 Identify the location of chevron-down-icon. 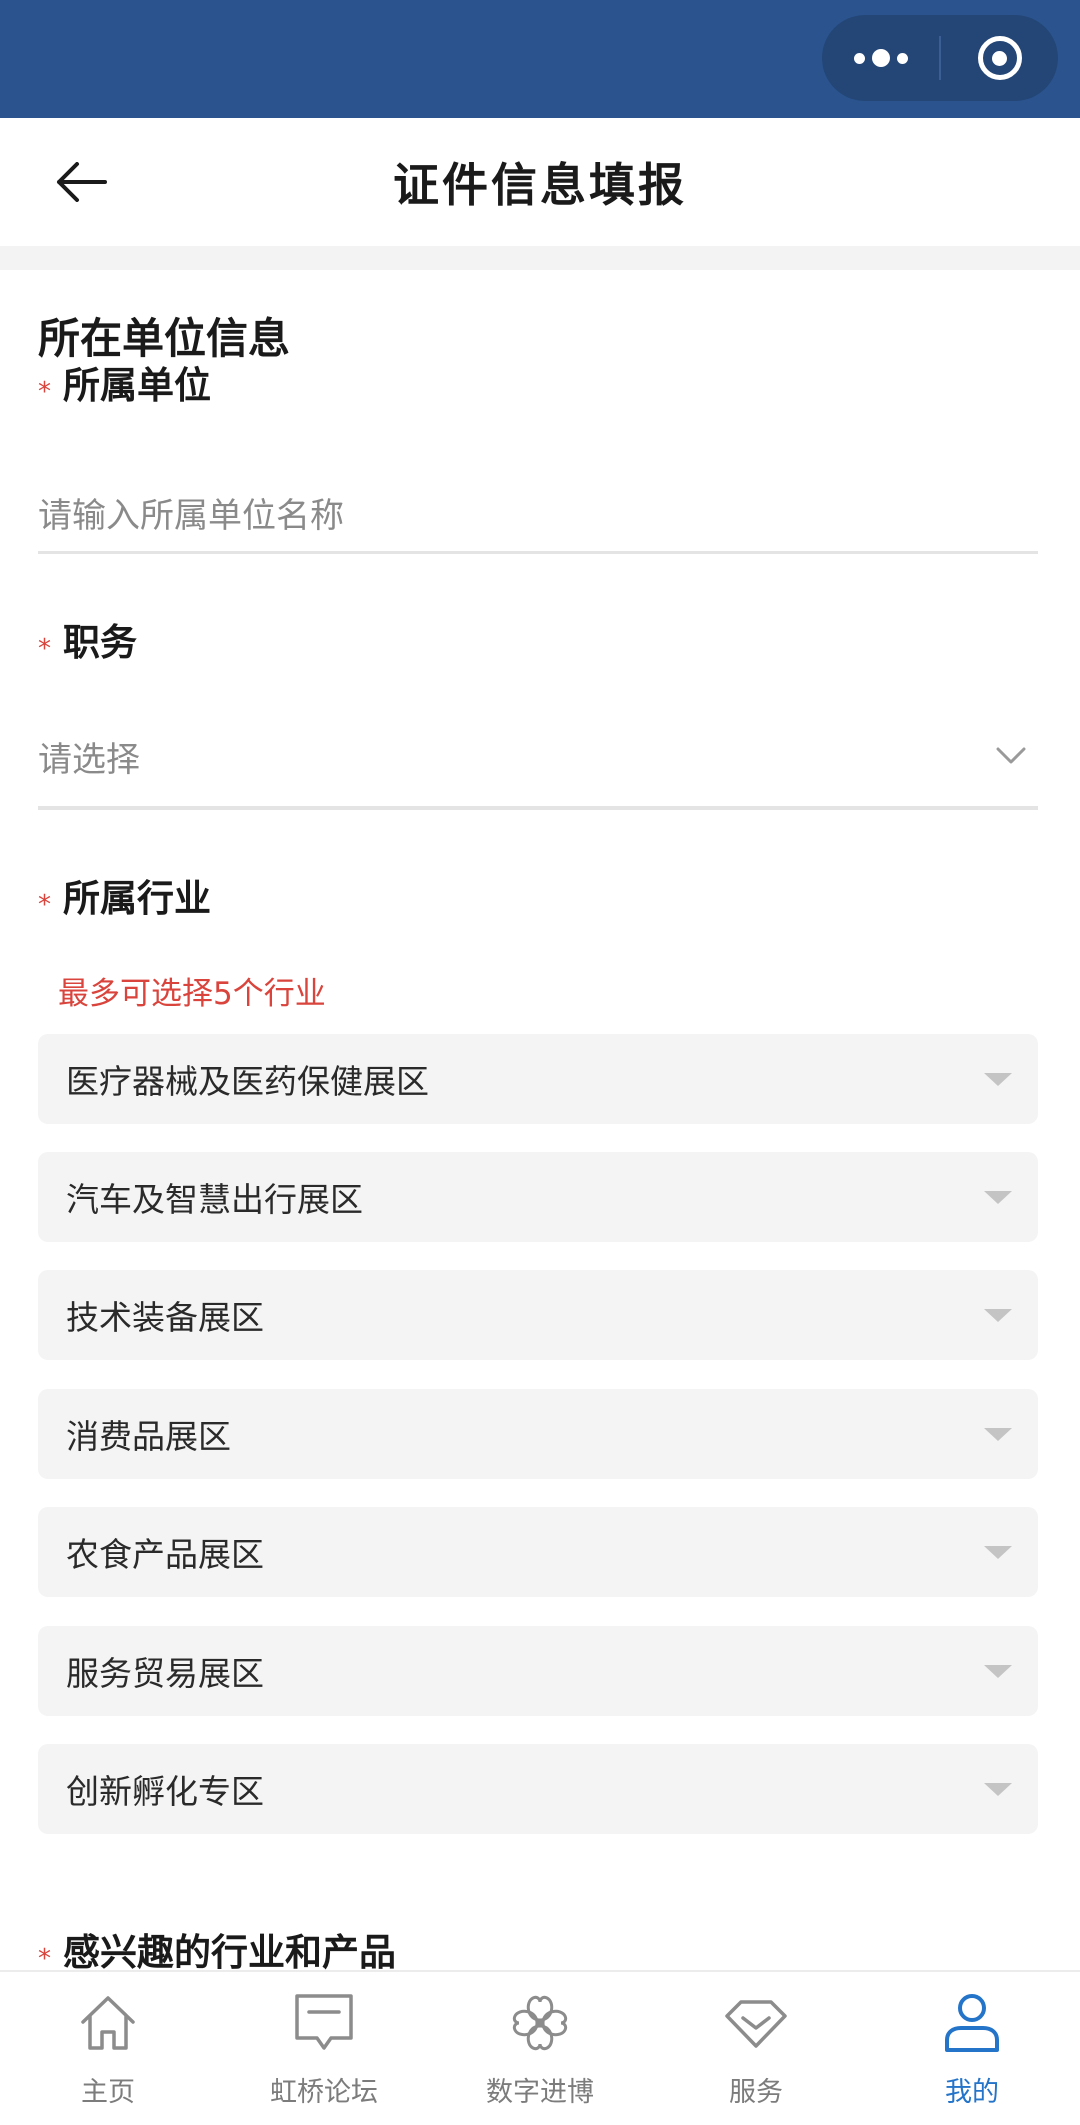
(1011, 755).